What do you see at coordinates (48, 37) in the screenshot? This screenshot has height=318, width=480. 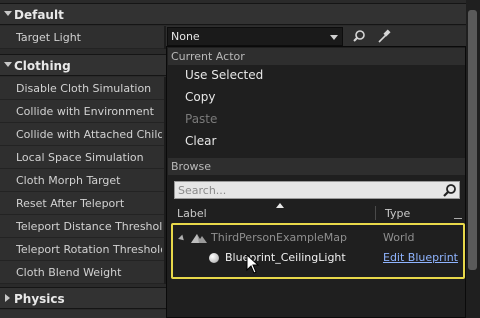 I see `property-label: Target Light` at bounding box center [48, 37].